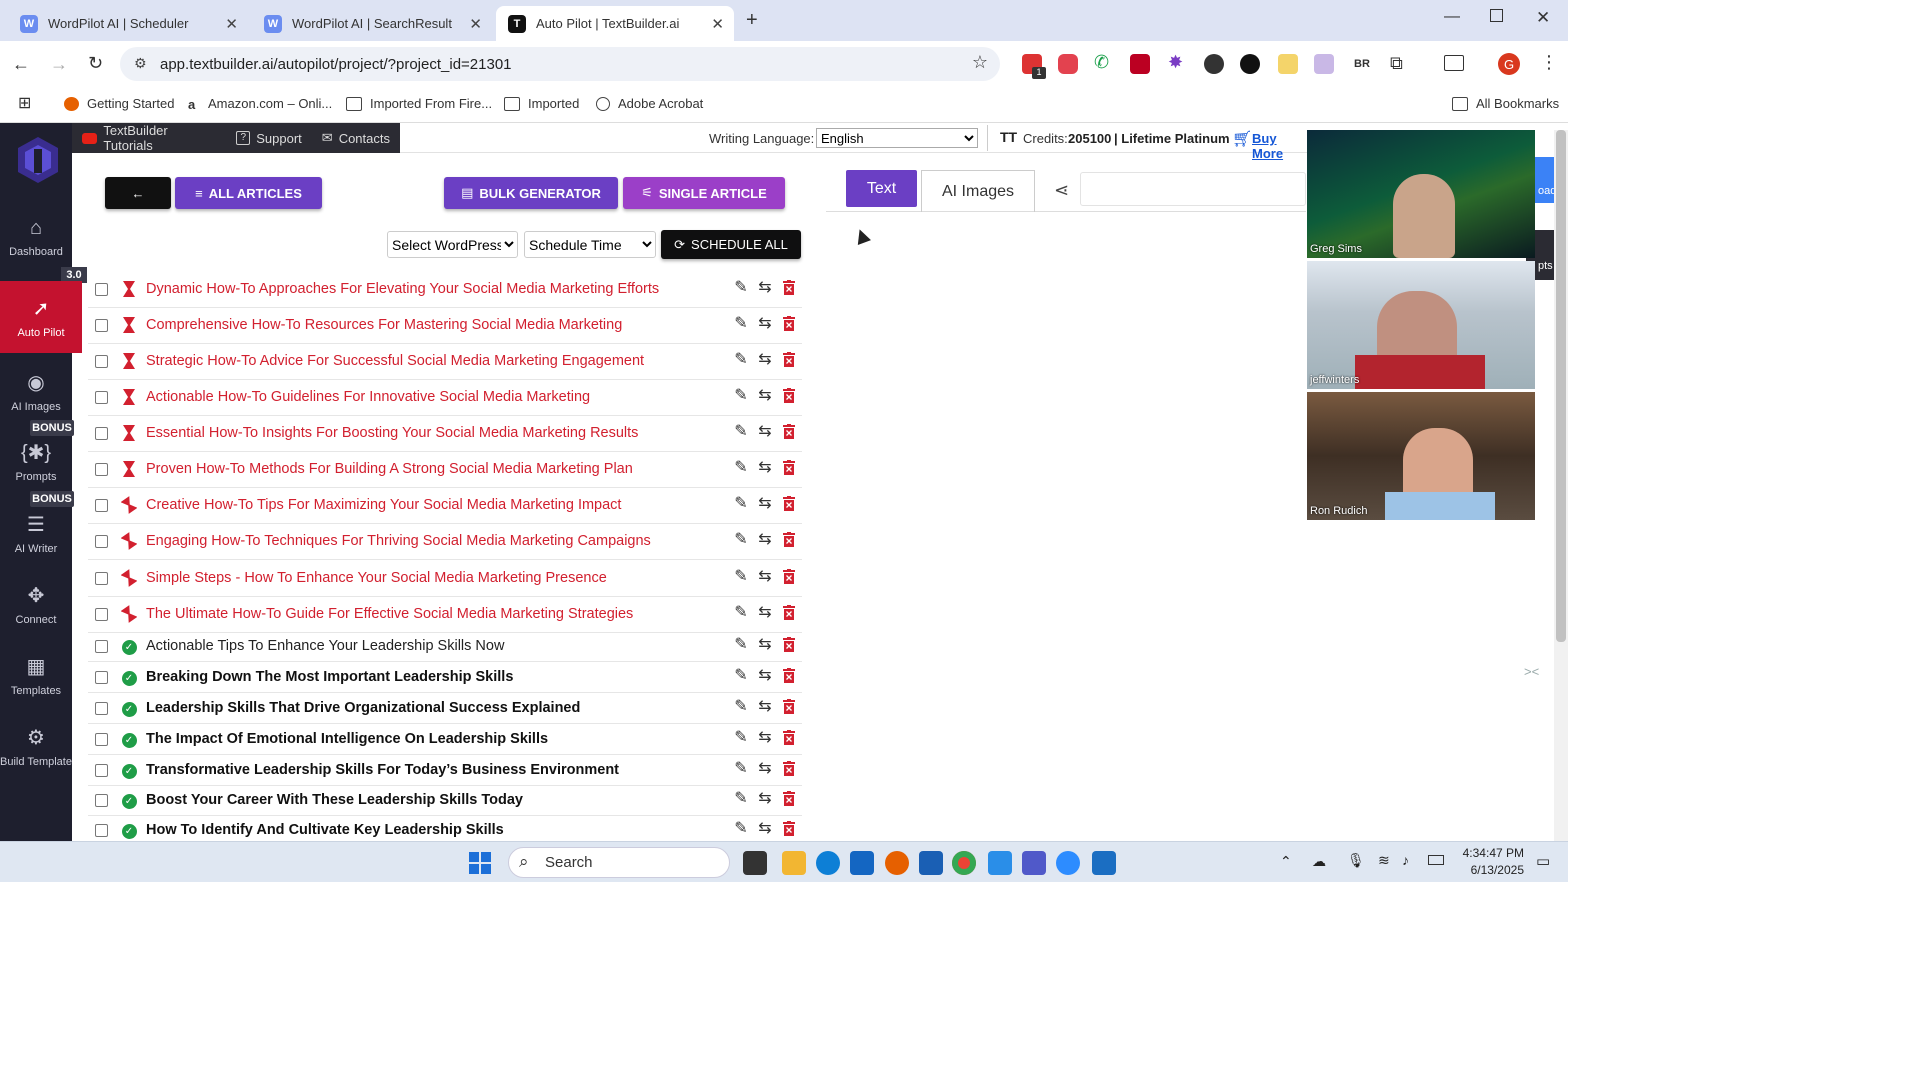 The width and height of the screenshot is (1920, 1080). What do you see at coordinates (1034, 863) in the screenshot?
I see `teams-icon` at bounding box center [1034, 863].